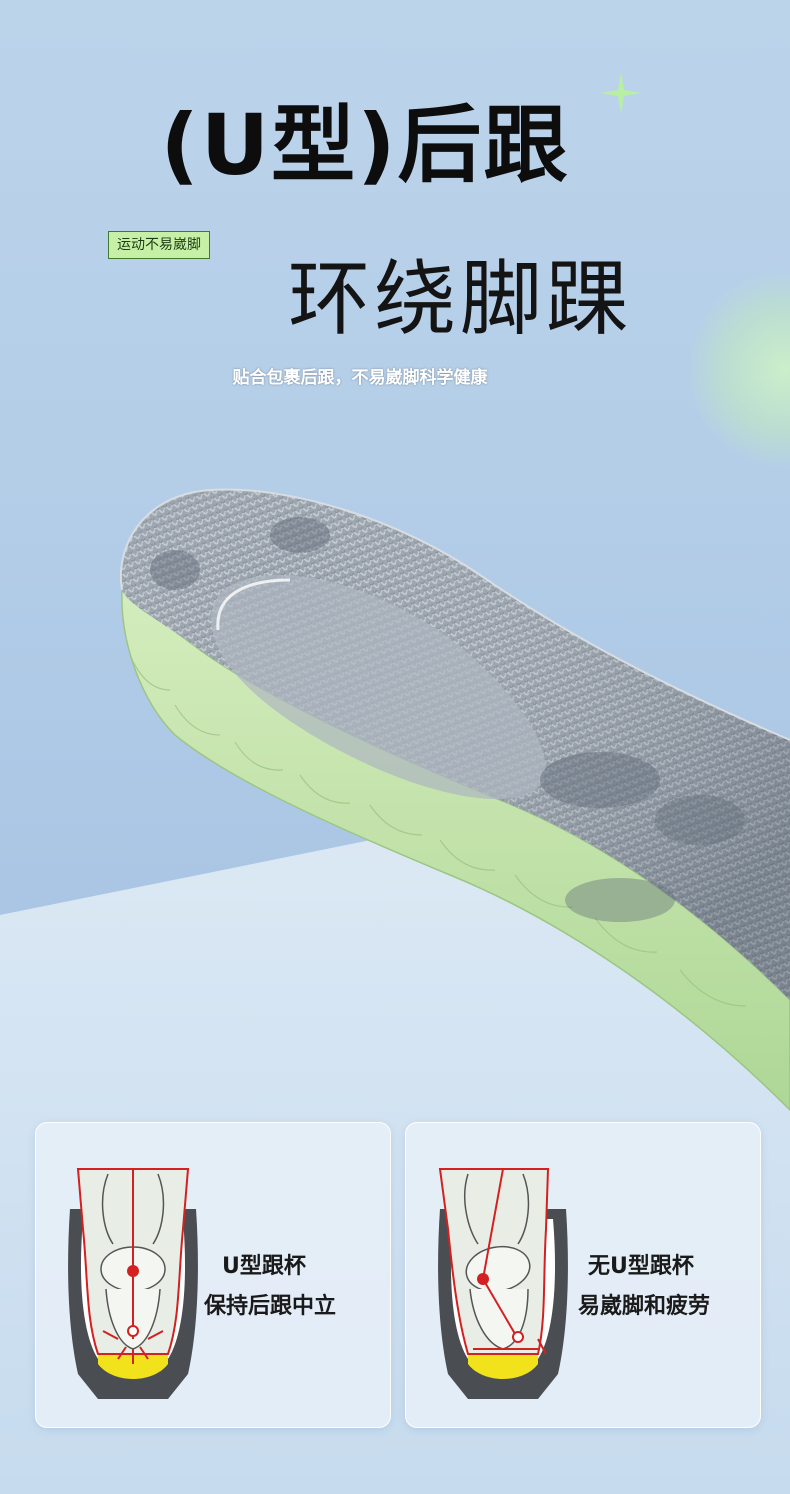 The height and width of the screenshot is (1494, 790). I want to click on card-without-u-heel-cup: 无U型跟杯 易崴脚和疲劳, so click(583, 1275).